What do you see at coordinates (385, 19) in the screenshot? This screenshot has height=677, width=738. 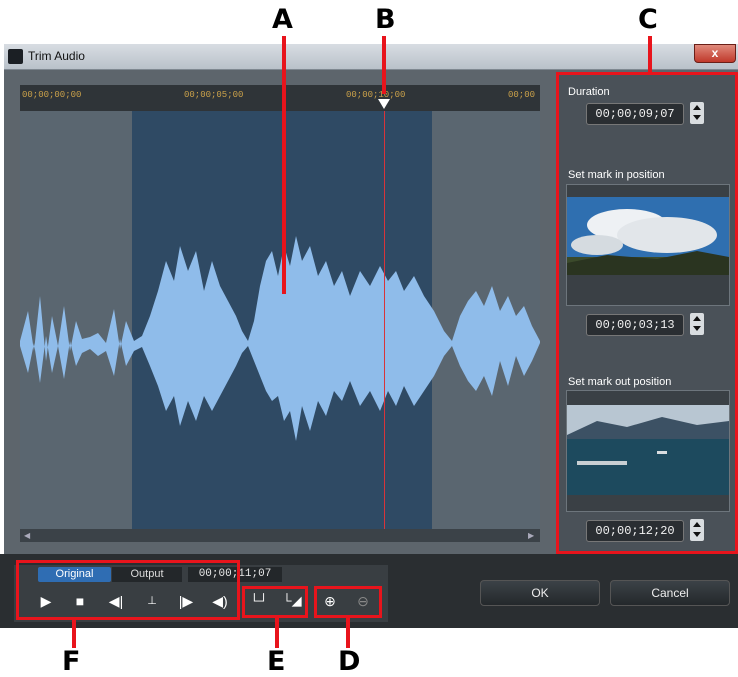 I see `callout-b: B` at bounding box center [385, 19].